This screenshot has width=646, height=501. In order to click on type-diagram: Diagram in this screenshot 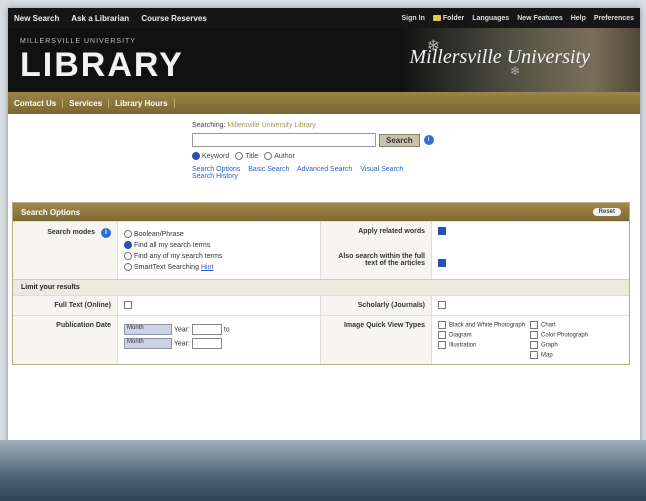, I will do `click(484, 335)`.